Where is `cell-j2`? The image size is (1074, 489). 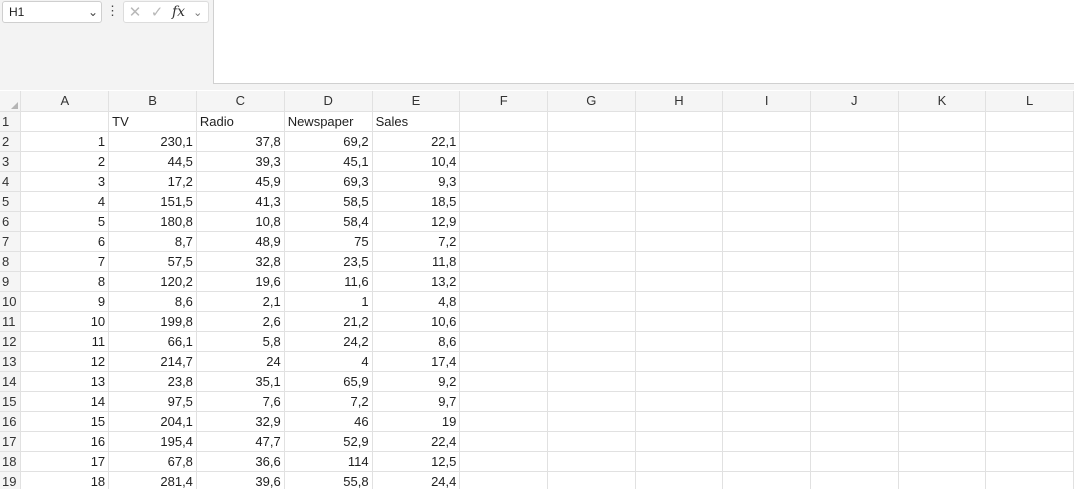
cell-j2 is located at coordinates (854, 141).